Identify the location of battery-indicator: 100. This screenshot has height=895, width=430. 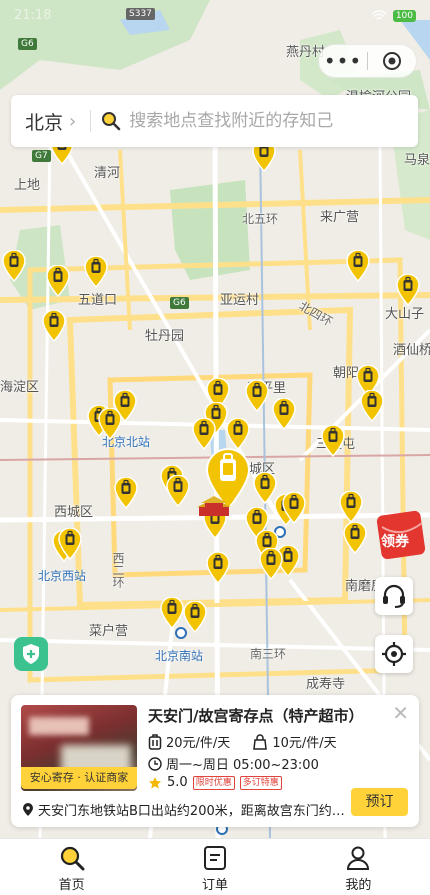
(404, 16).